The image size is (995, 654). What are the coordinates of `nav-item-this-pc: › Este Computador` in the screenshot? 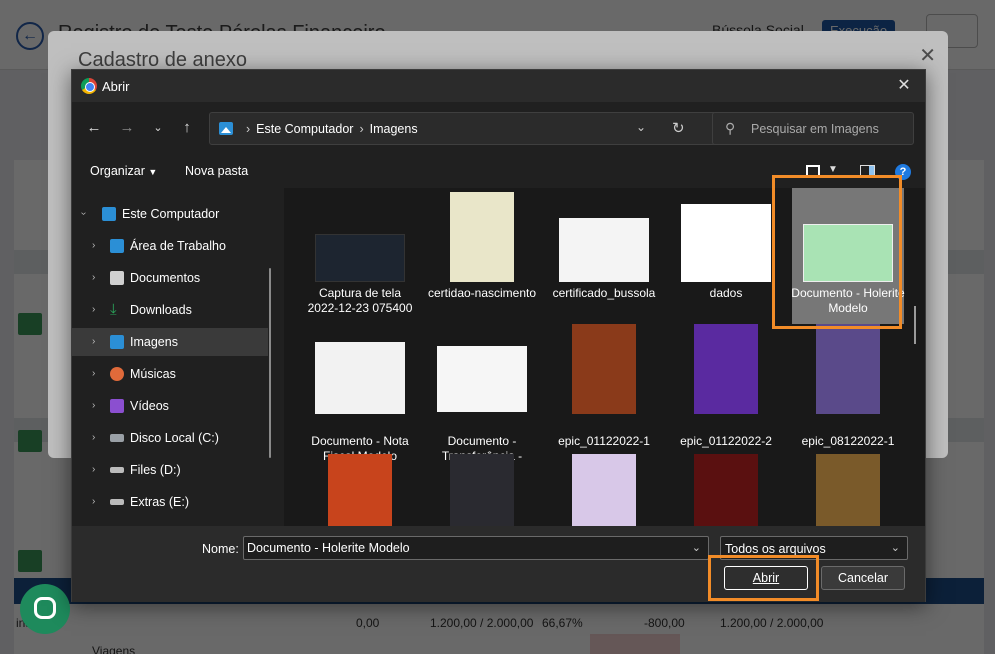 It's located at (170, 214).